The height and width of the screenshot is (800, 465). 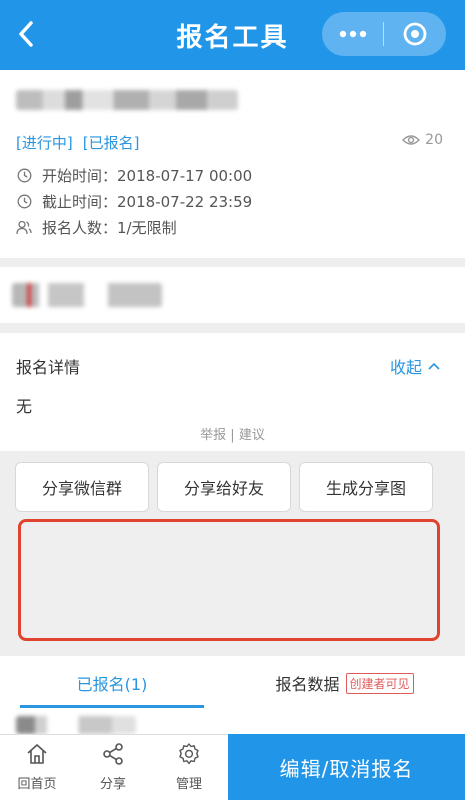 What do you see at coordinates (405, 367) in the screenshot?
I see `collapse-label: 收起` at bounding box center [405, 367].